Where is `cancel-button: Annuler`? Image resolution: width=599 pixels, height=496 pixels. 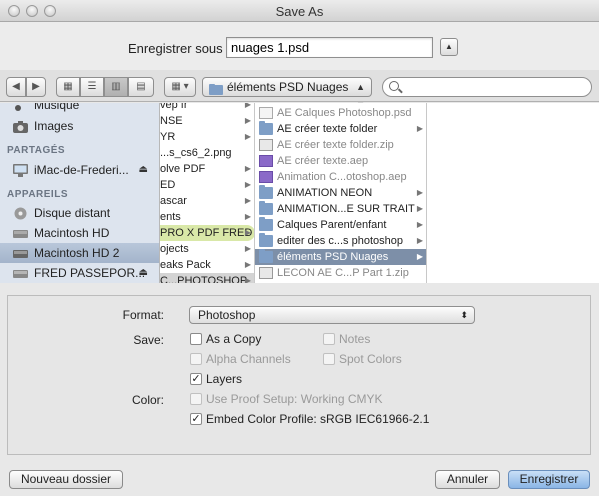
cancel-button: Annuler is located at coordinates (467, 479).